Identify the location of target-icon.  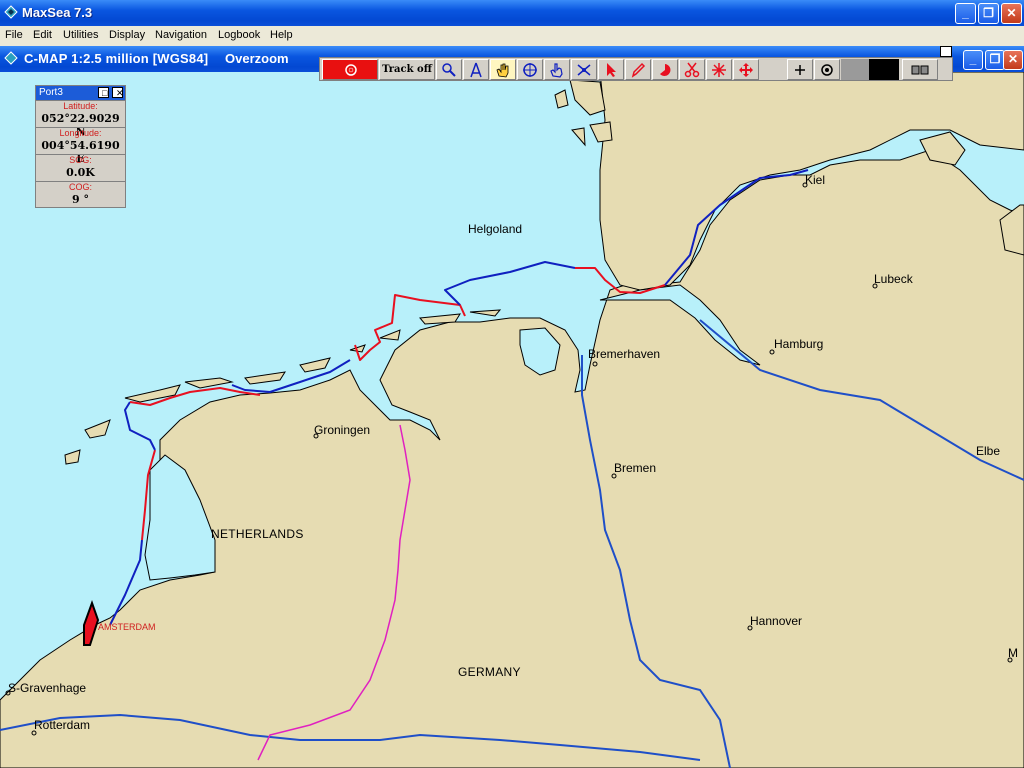
(719, 70).